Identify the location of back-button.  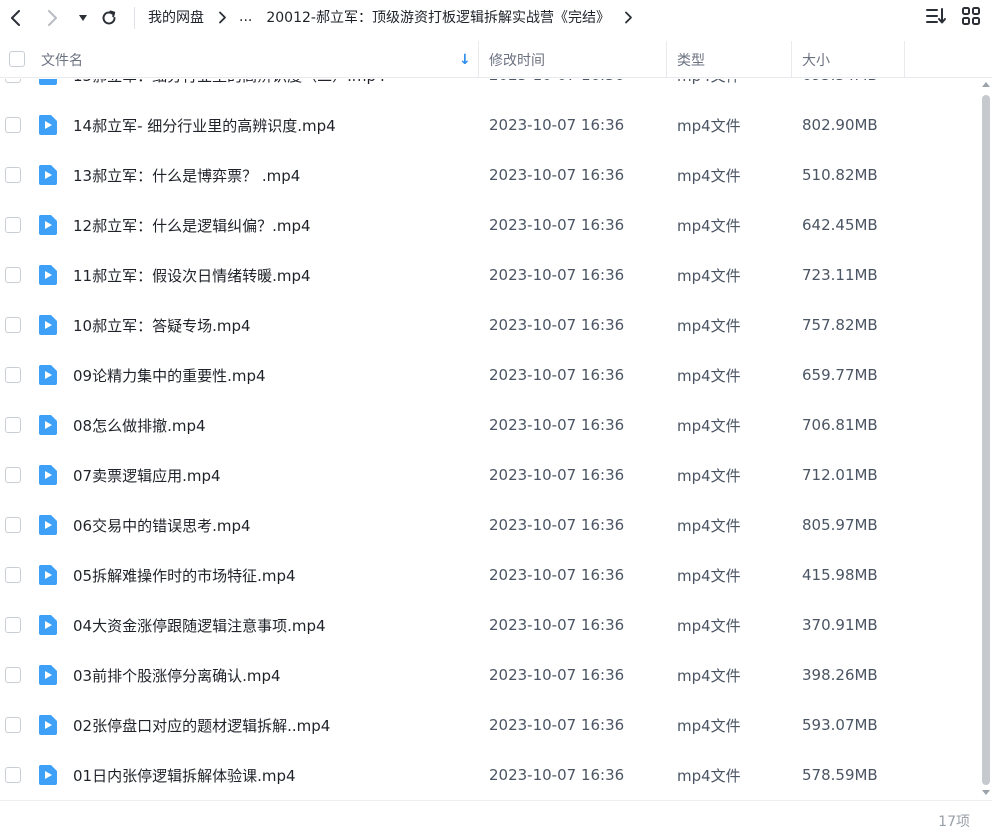
(16, 18).